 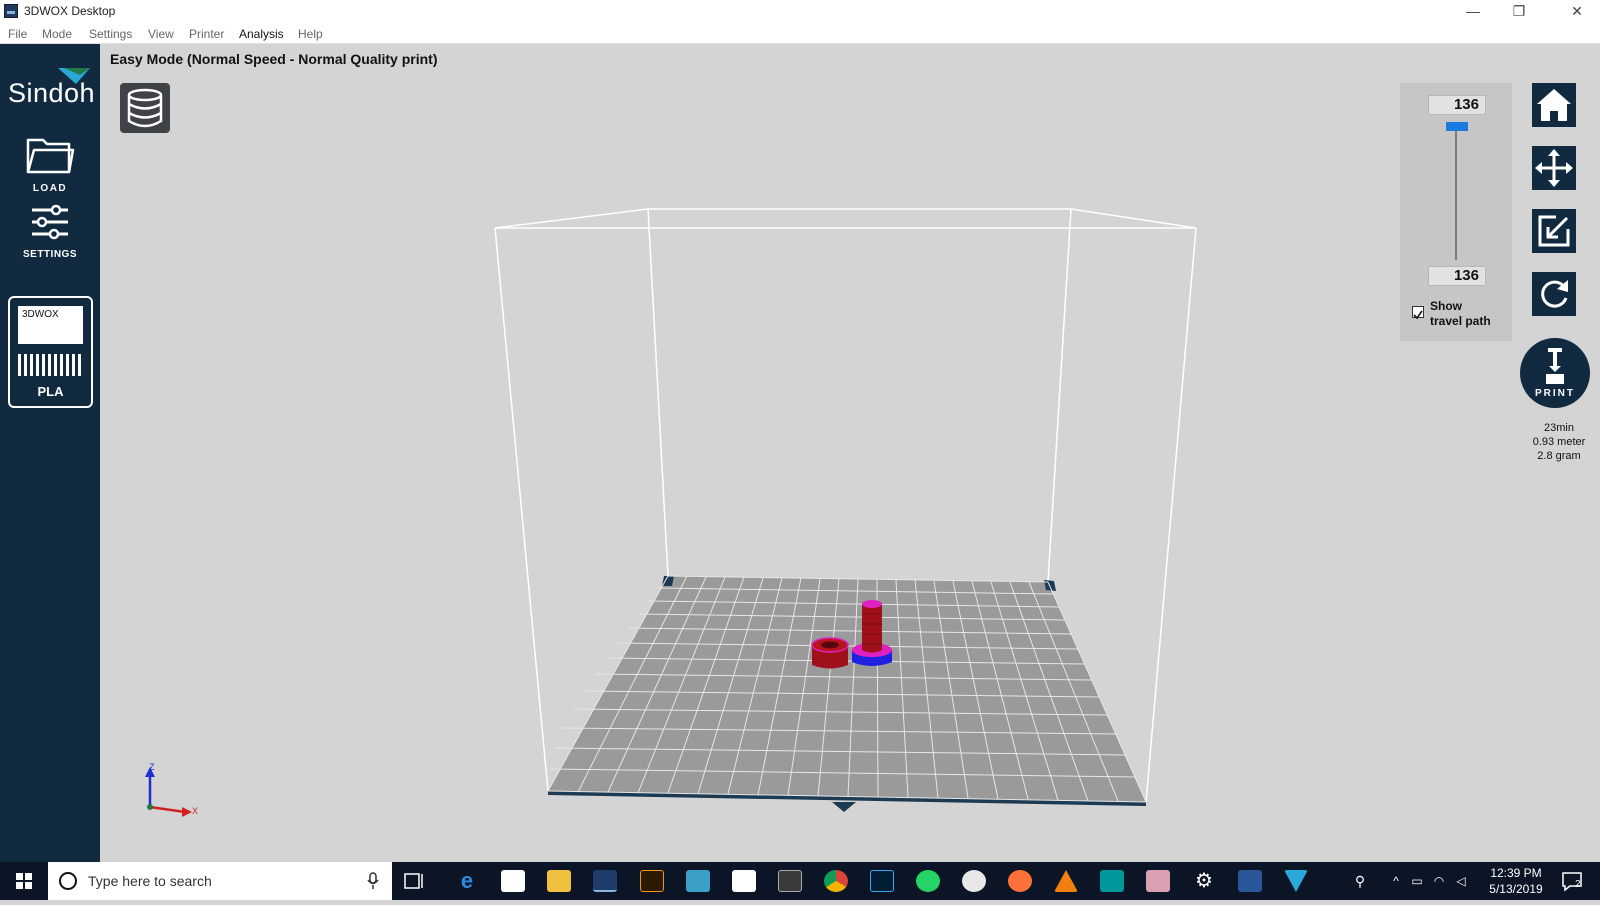 What do you see at coordinates (310, 34) in the screenshot?
I see `menu-help: Help` at bounding box center [310, 34].